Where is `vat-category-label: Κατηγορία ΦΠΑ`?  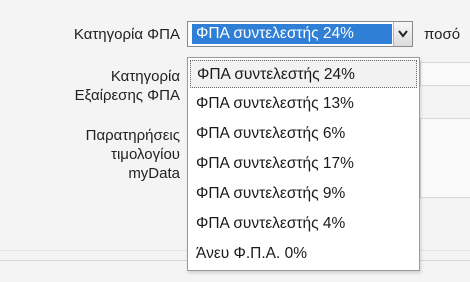
vat-category-label: Κατηγορία ΦΠΑ is located at coordinates (126, 34).